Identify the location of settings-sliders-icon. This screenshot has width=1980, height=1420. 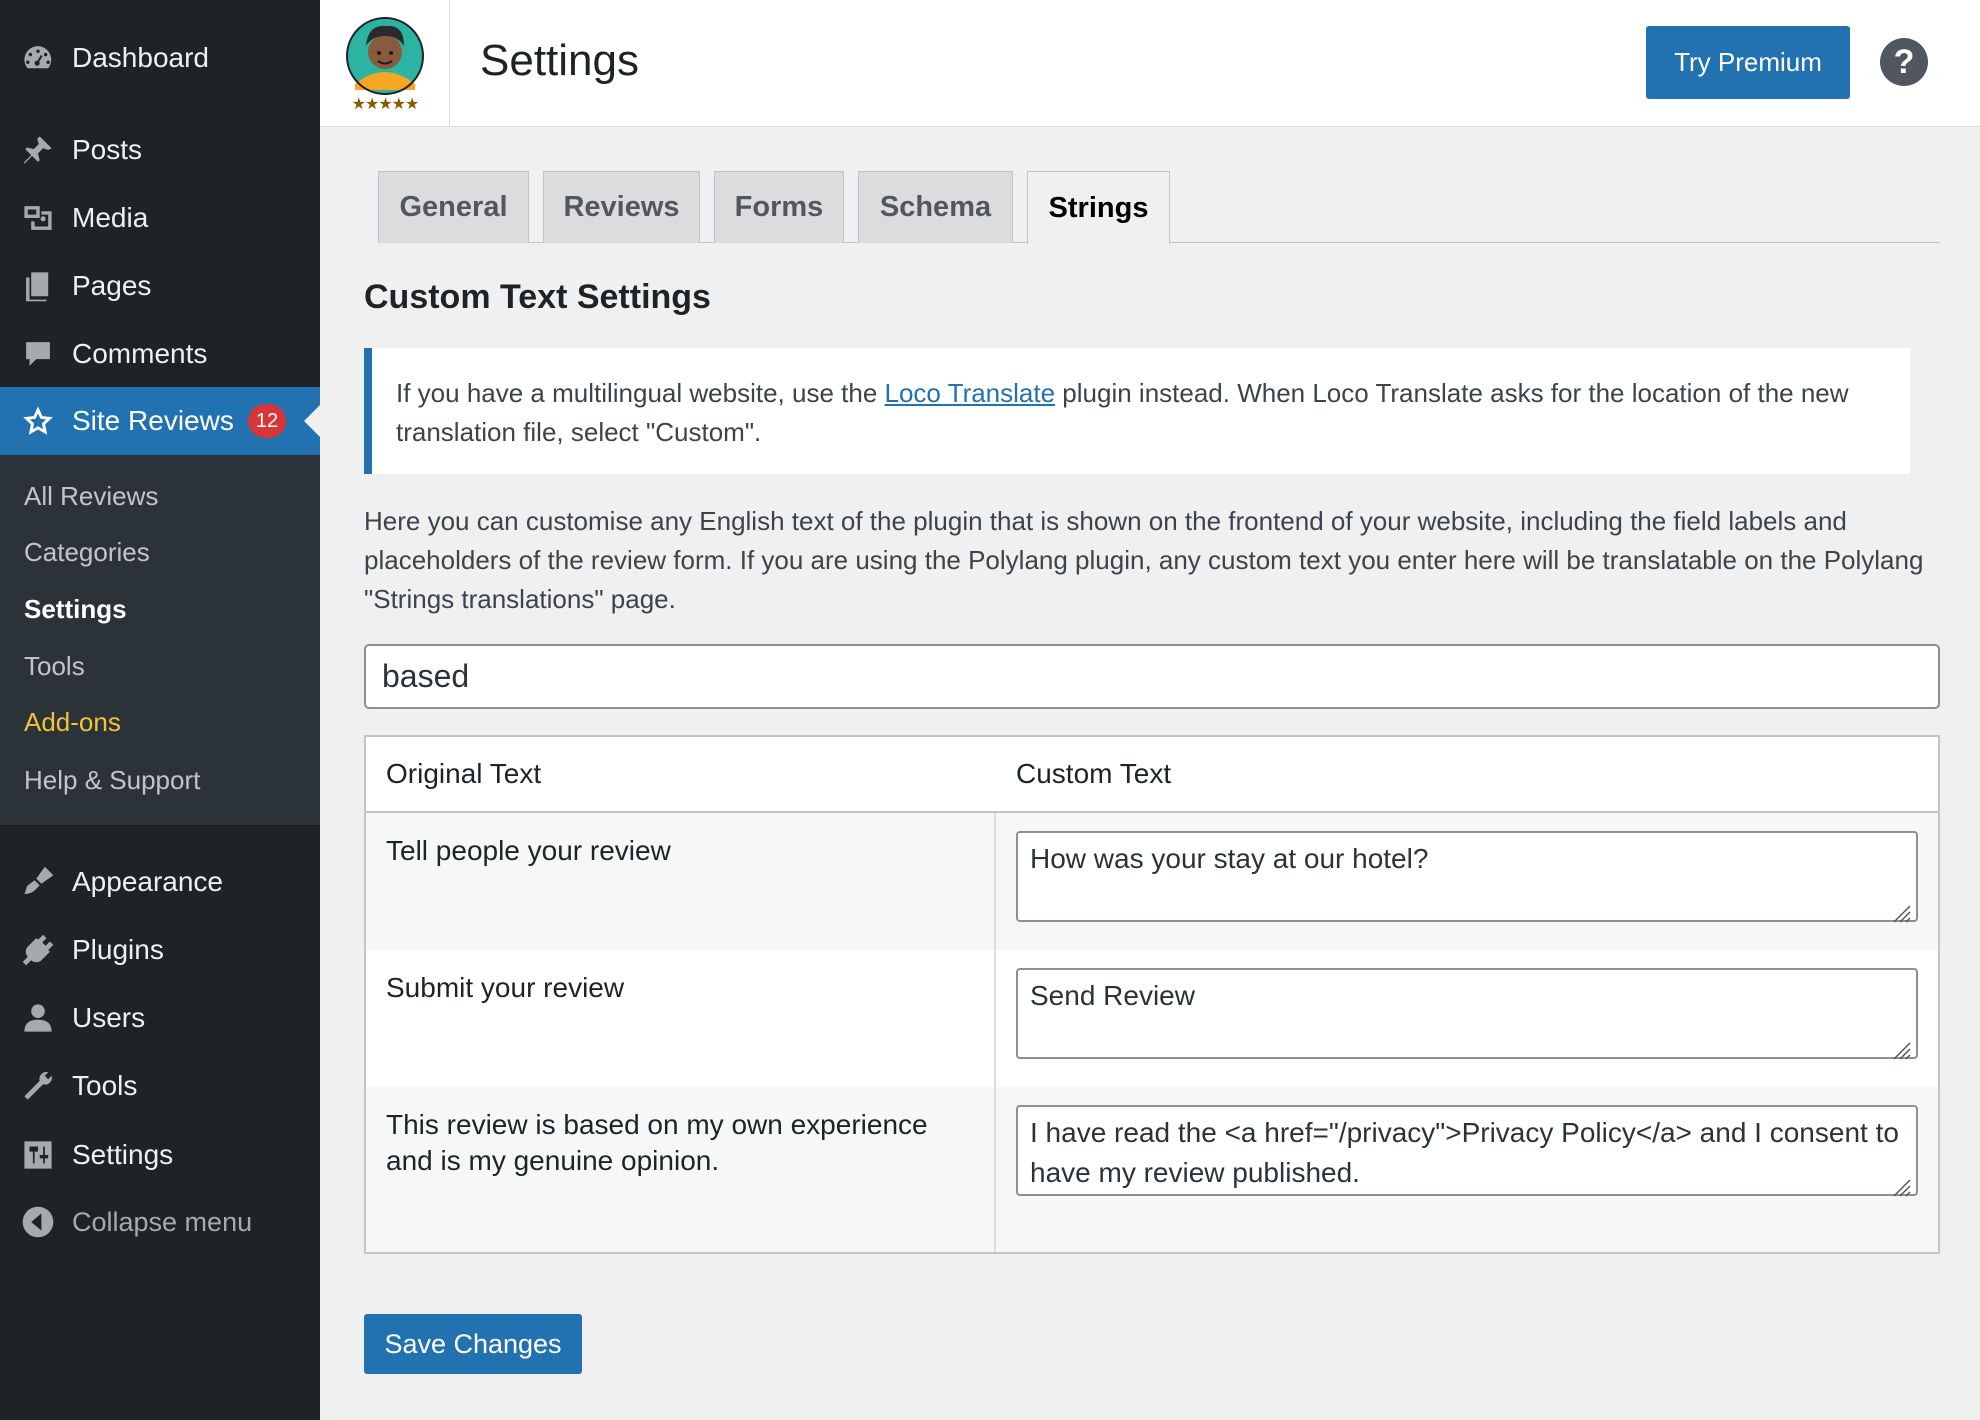
(38, 1155).